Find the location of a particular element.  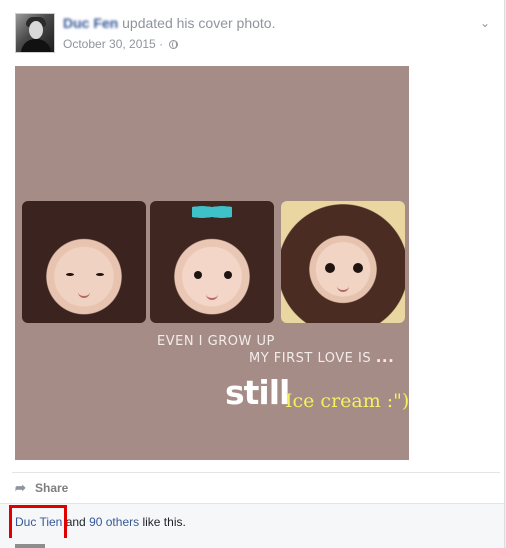

photo-caption-still: still is located at coordinates (257, 392).